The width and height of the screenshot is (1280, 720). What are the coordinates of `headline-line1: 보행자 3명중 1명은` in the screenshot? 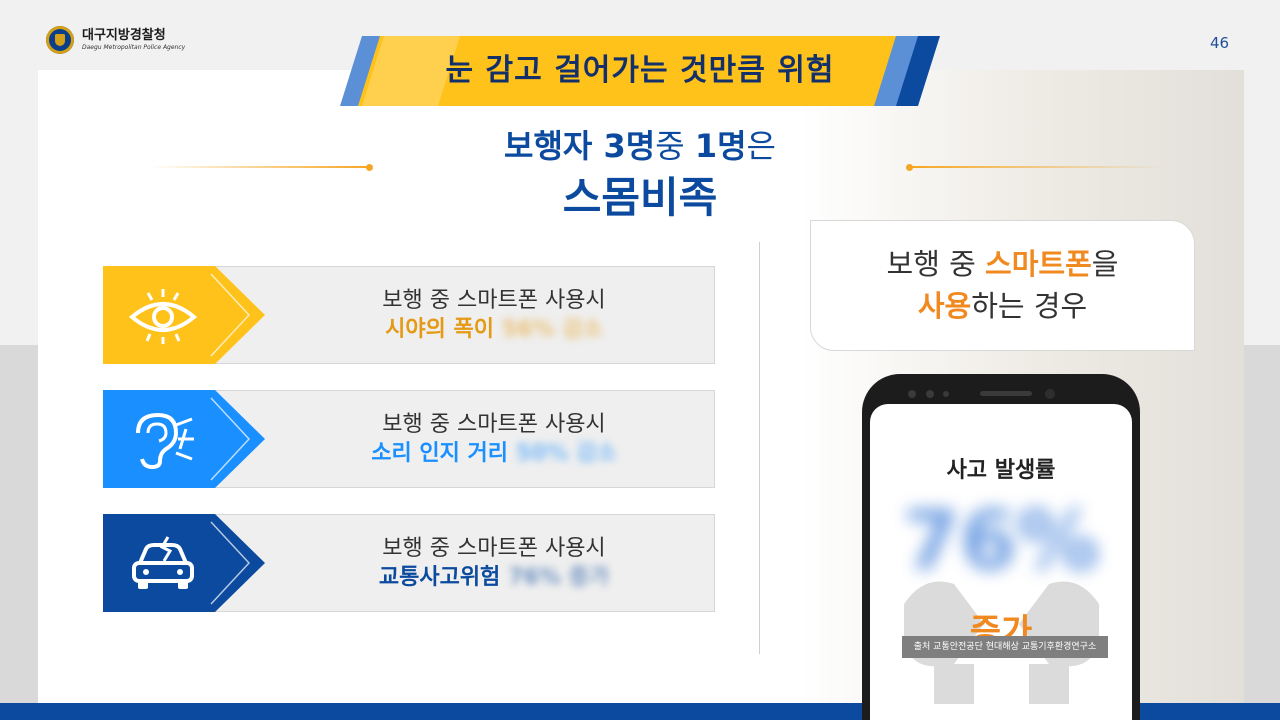 It's located at (640, 146).